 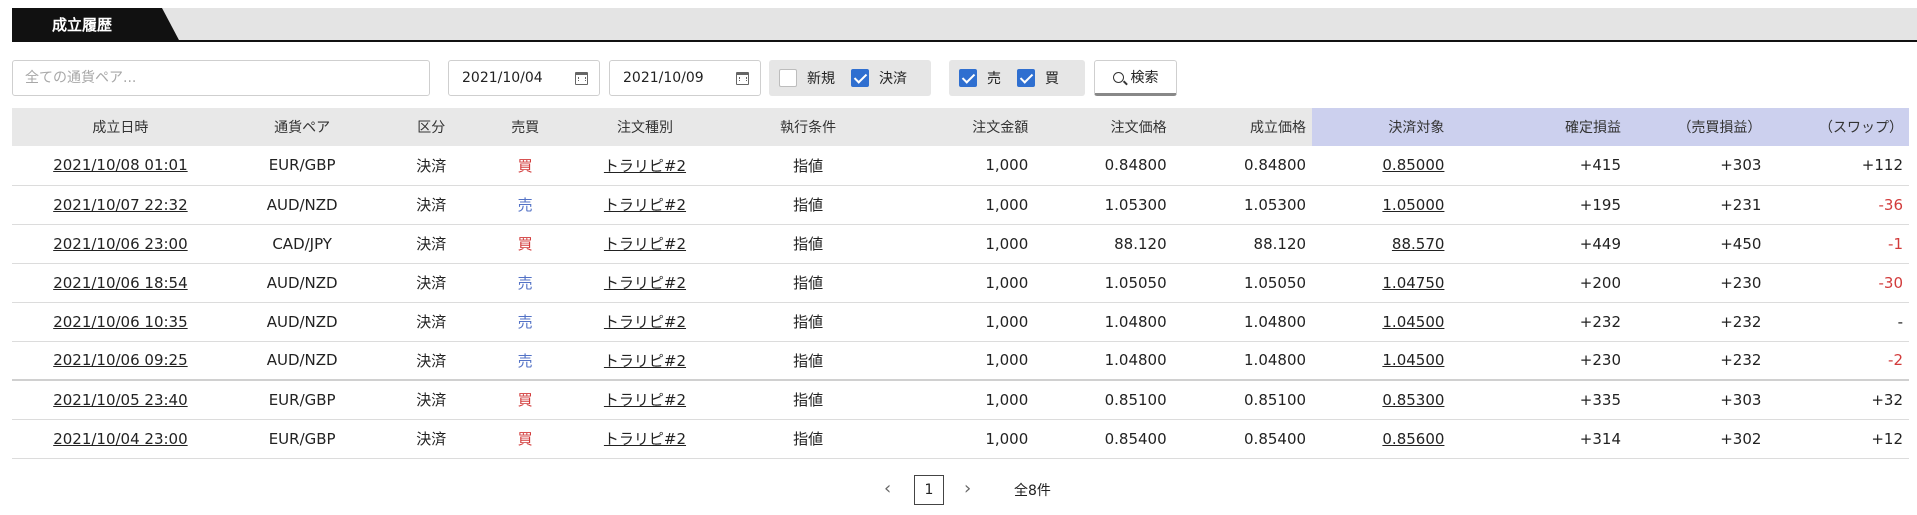 What do you see at coordinates (1697, 283) in the screenshot?
I see `trade-pl: +230` at bounding box center [1697, 283].